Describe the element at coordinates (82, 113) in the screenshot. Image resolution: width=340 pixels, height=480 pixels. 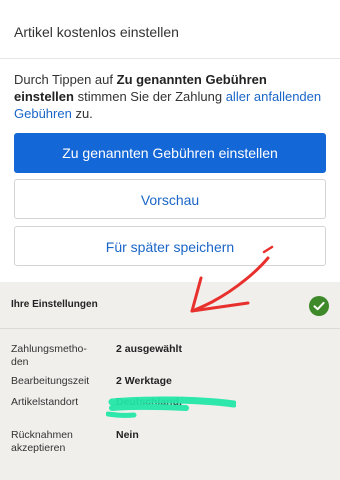
I see `consent-suffix: zu.` at that location.